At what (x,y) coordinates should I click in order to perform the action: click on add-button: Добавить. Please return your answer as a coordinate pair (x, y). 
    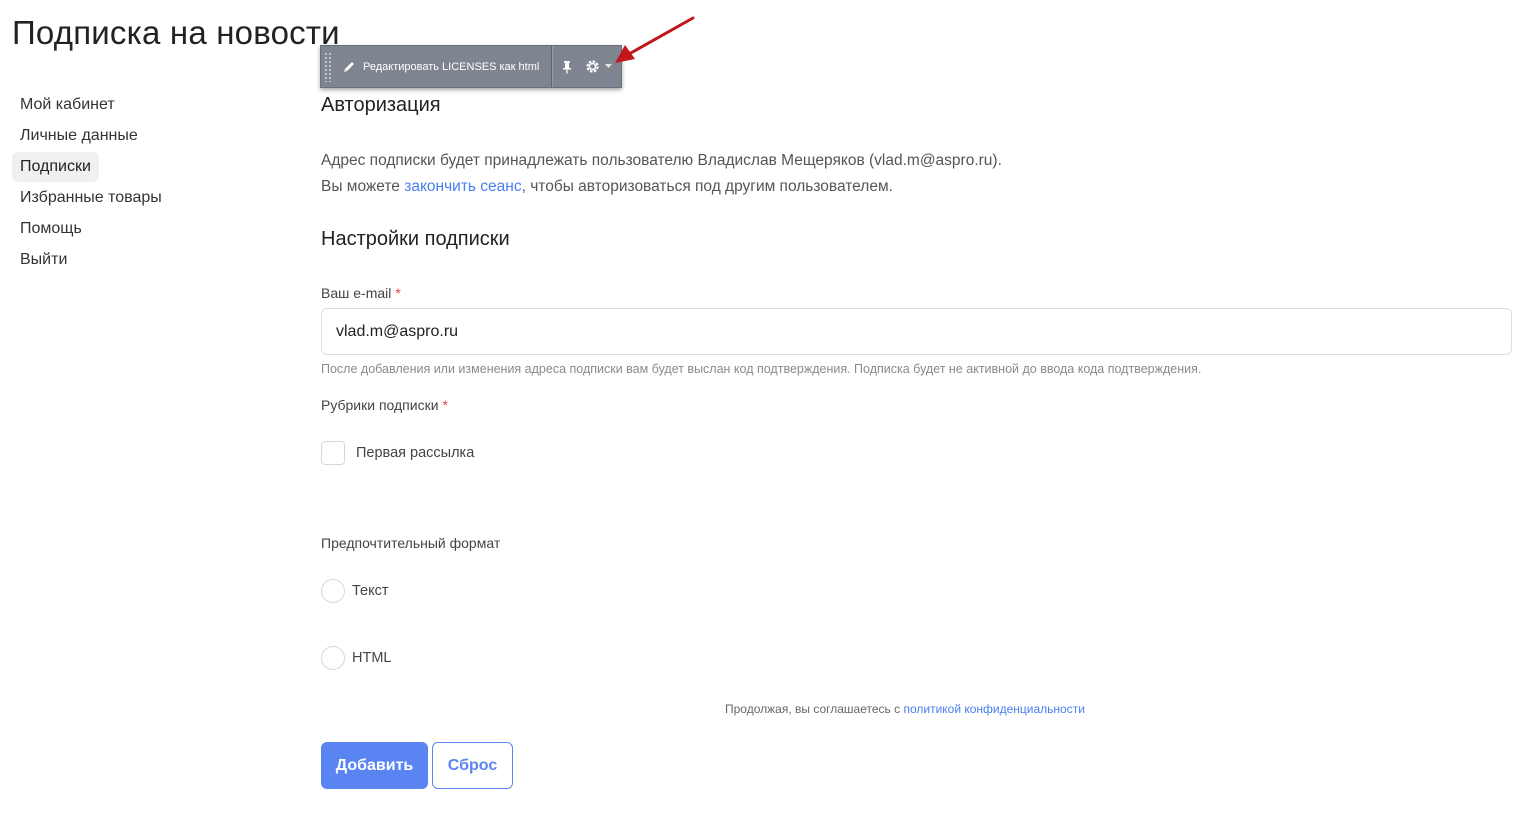
    Looking at the image, I should click on (374, 765).